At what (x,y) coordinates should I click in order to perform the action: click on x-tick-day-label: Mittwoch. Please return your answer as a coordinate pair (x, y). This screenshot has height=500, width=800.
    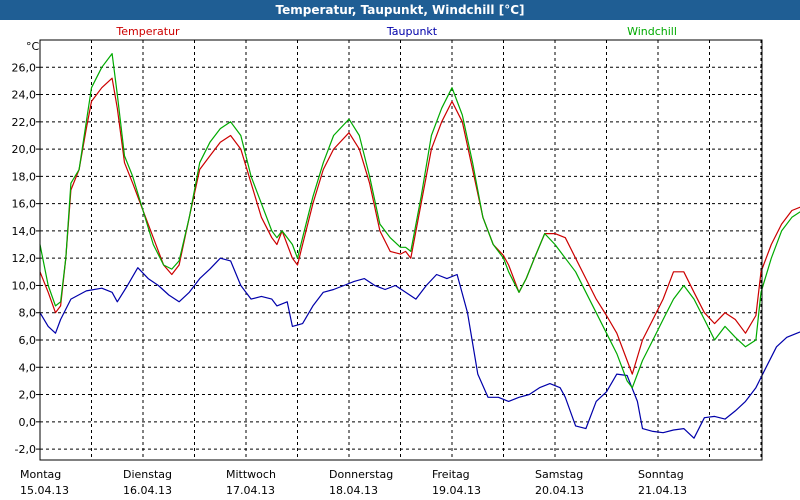
    Looking at the image, I should click on (251, 474).